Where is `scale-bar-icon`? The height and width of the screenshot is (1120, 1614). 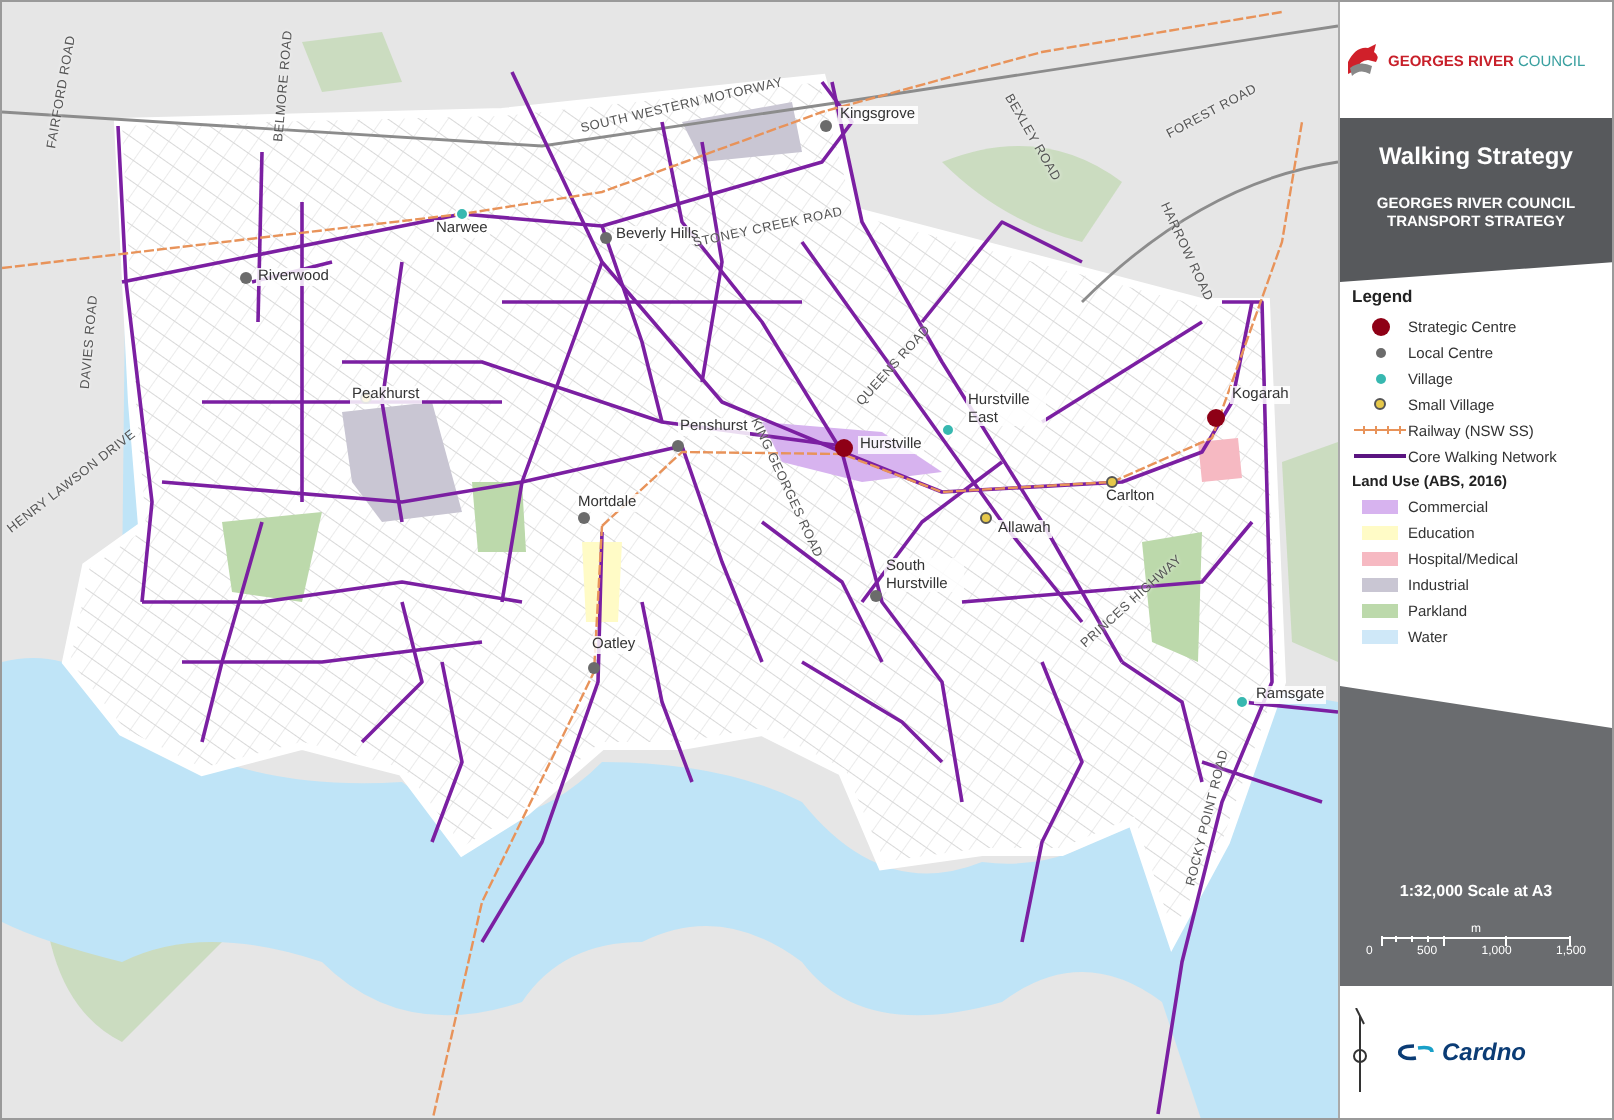
scale-bar-icon is located at coordinates (1476, 941).